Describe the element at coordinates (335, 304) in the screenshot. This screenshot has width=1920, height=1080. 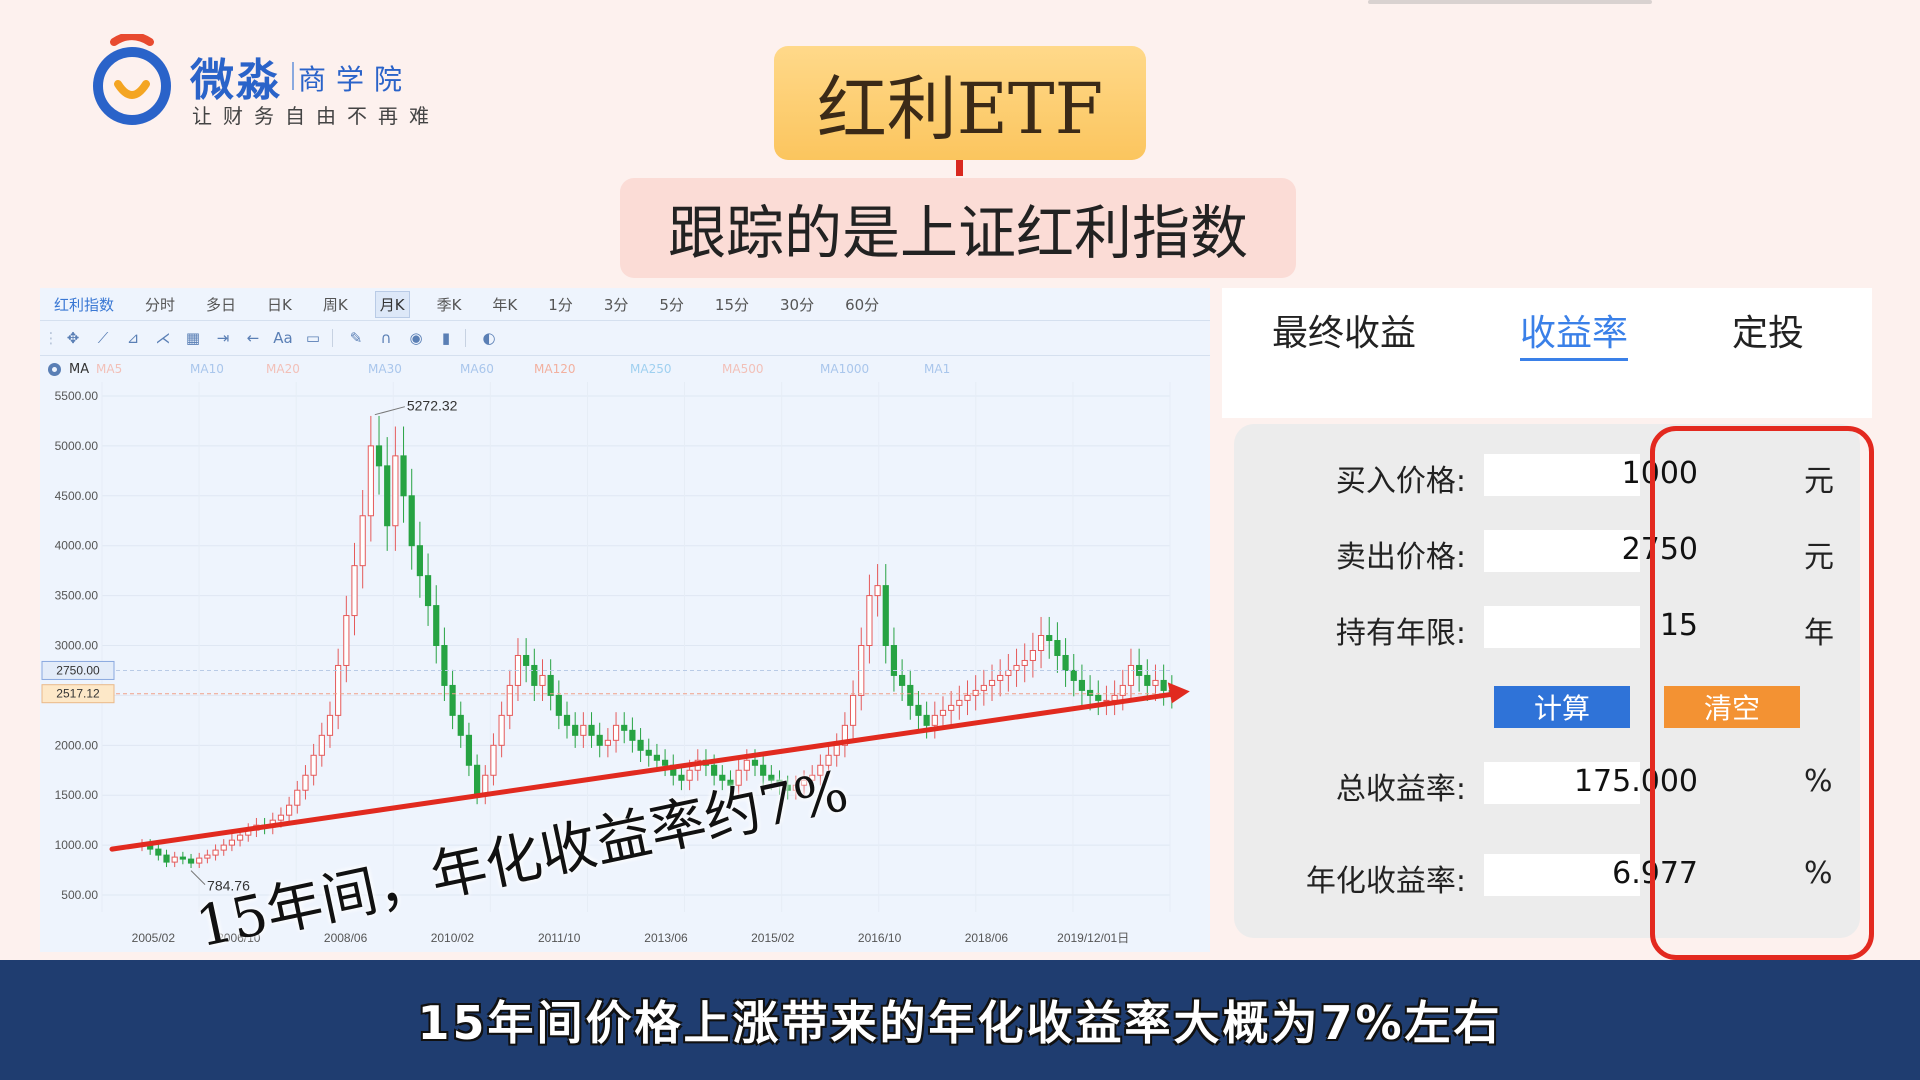
I see `chart-tab: 周K` at that location.